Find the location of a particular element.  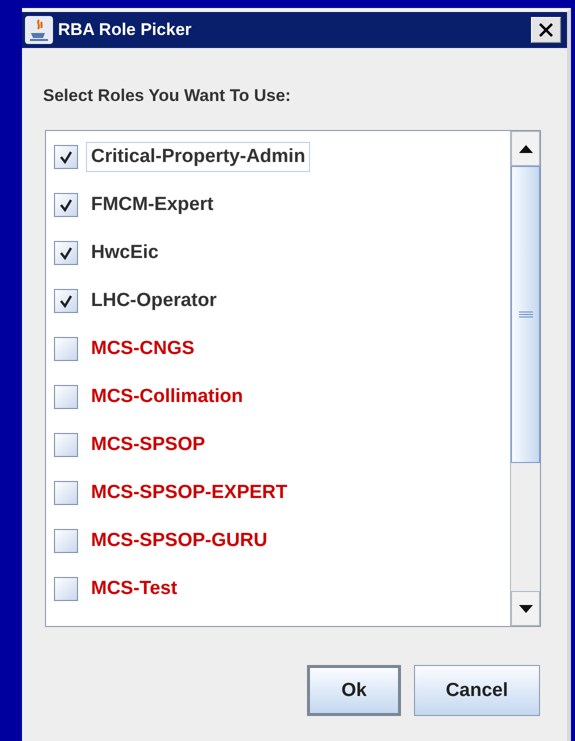

grip-icon is located at coordinates (525, 314).